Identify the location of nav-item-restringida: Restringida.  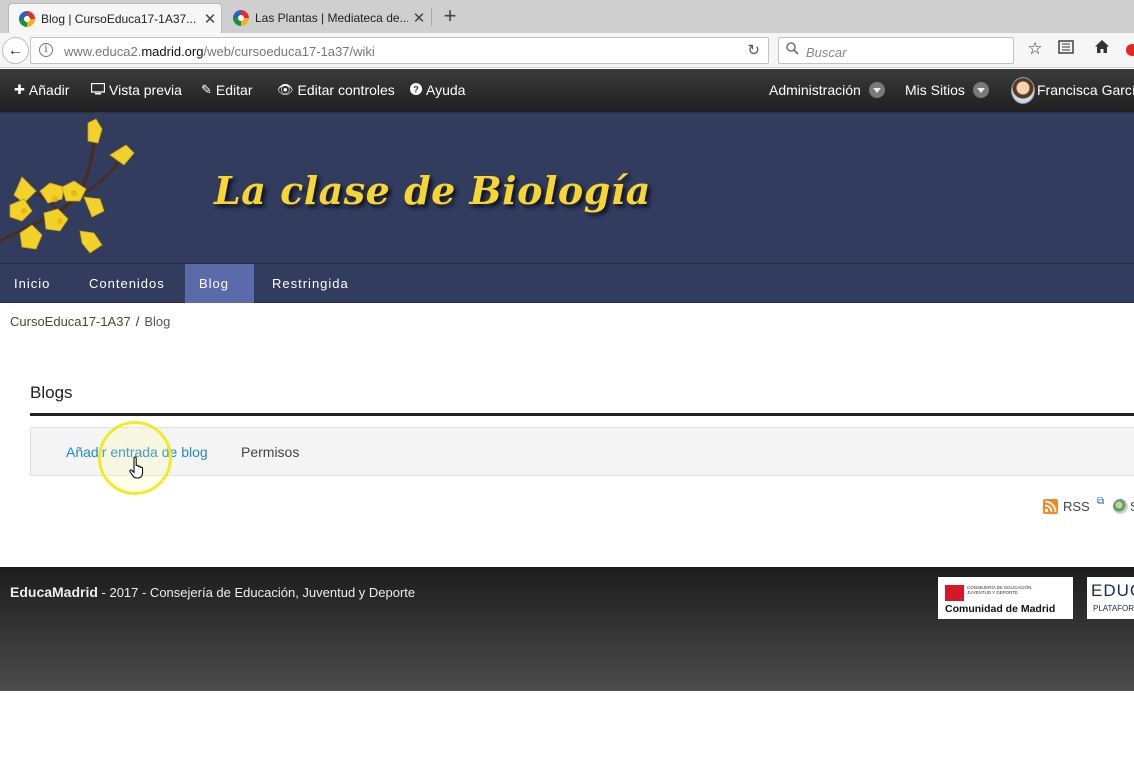
(310, 283).